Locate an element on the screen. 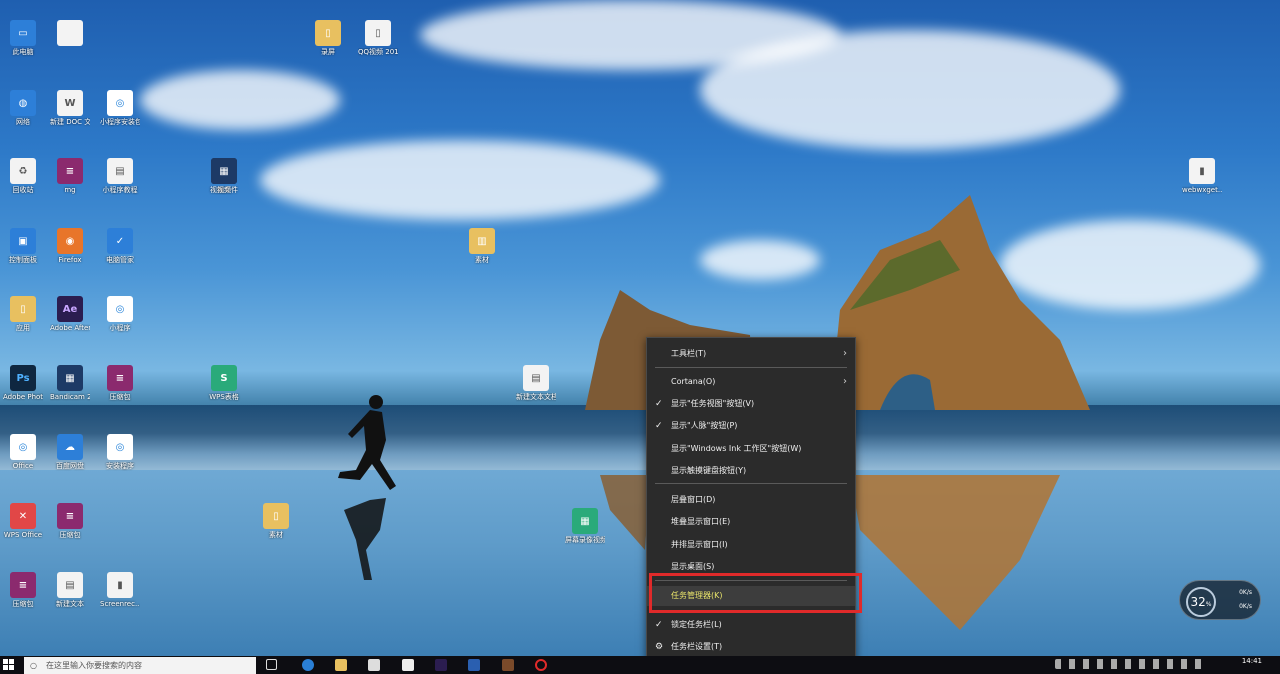  menu-item-label: 层叠窗口(D) is located at coordinates (693, 499).